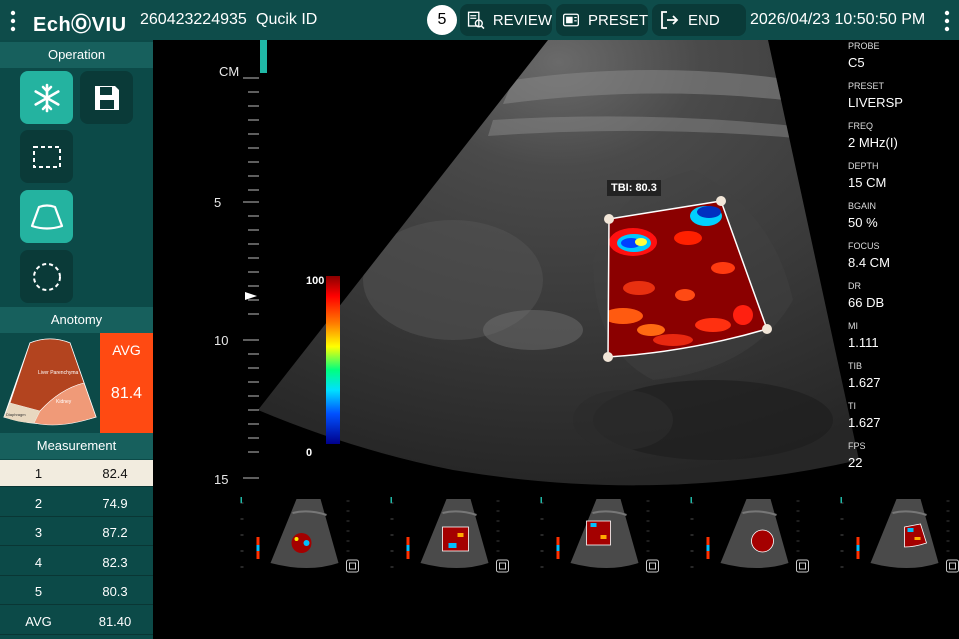 The width and height of the screenshot is (959, 639). Describe the element at coordinates (76, 55) in the screenshot. I see `operation-header: Operation` at that location.